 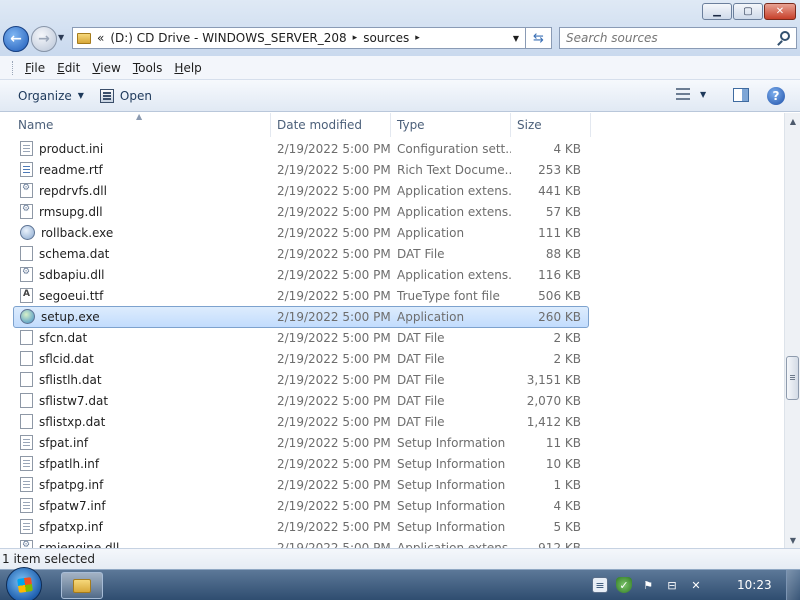 I want to click on status-text: 1 item selected, so click(x=49, y=559).